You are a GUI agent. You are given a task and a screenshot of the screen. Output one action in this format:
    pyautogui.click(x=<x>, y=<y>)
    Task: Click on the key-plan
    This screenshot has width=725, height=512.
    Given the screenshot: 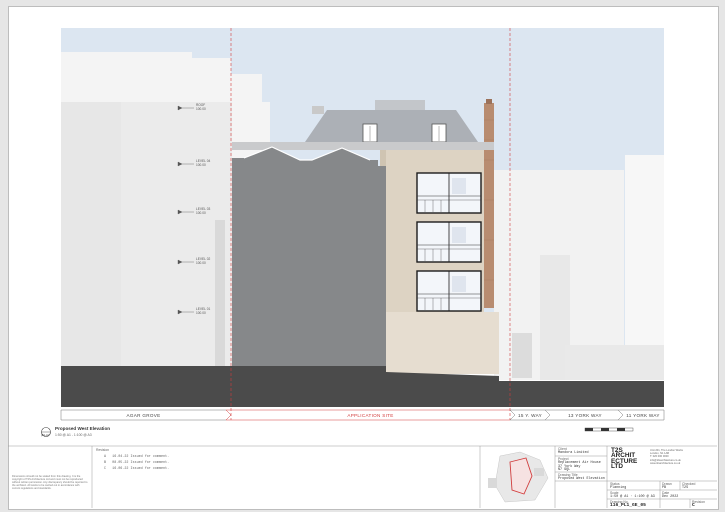 What is the action you would take?
    pyautogui.click(x=517, y=477)
    